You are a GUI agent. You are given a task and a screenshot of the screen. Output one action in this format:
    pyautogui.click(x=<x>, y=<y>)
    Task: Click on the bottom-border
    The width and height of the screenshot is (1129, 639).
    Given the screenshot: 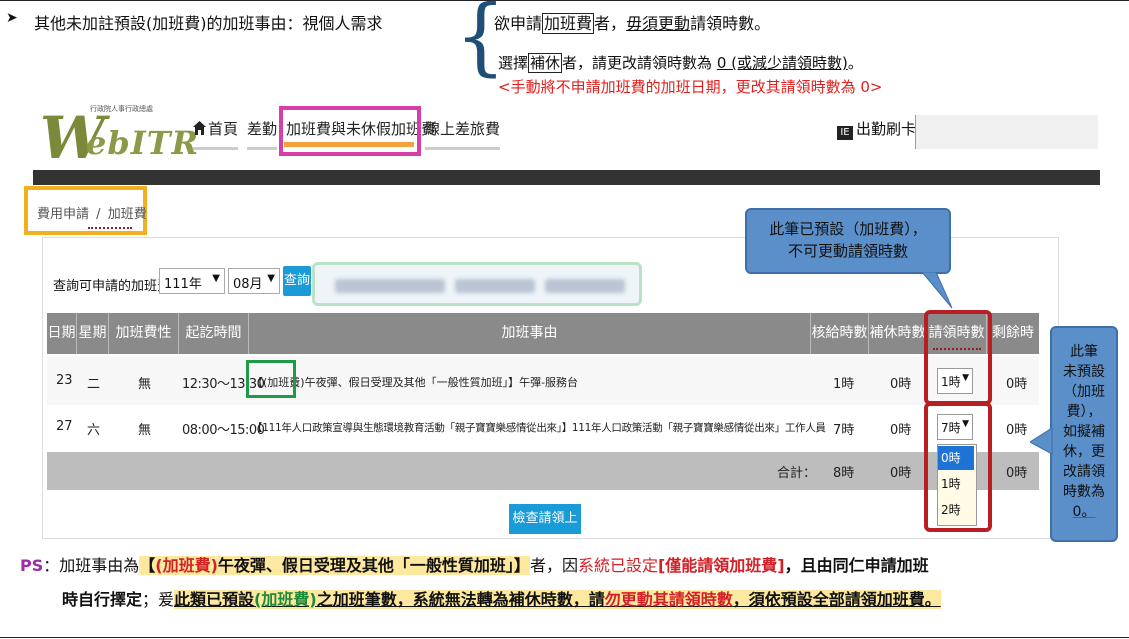 What is the action you would take?
    pyautogui.click(x=564, y=637)
    